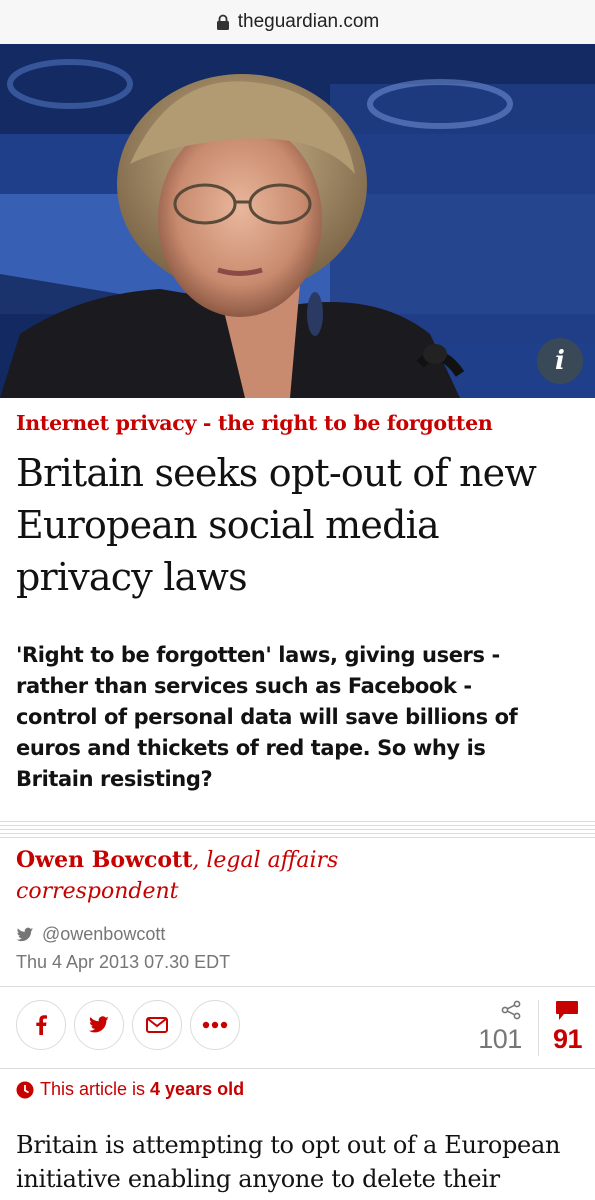 This screenshot has height=1200, width=595. What do you see at coordinates (500, 1039) in the screenshot?
I see `share-count-value: 101` at bounding box center [500, 1039].